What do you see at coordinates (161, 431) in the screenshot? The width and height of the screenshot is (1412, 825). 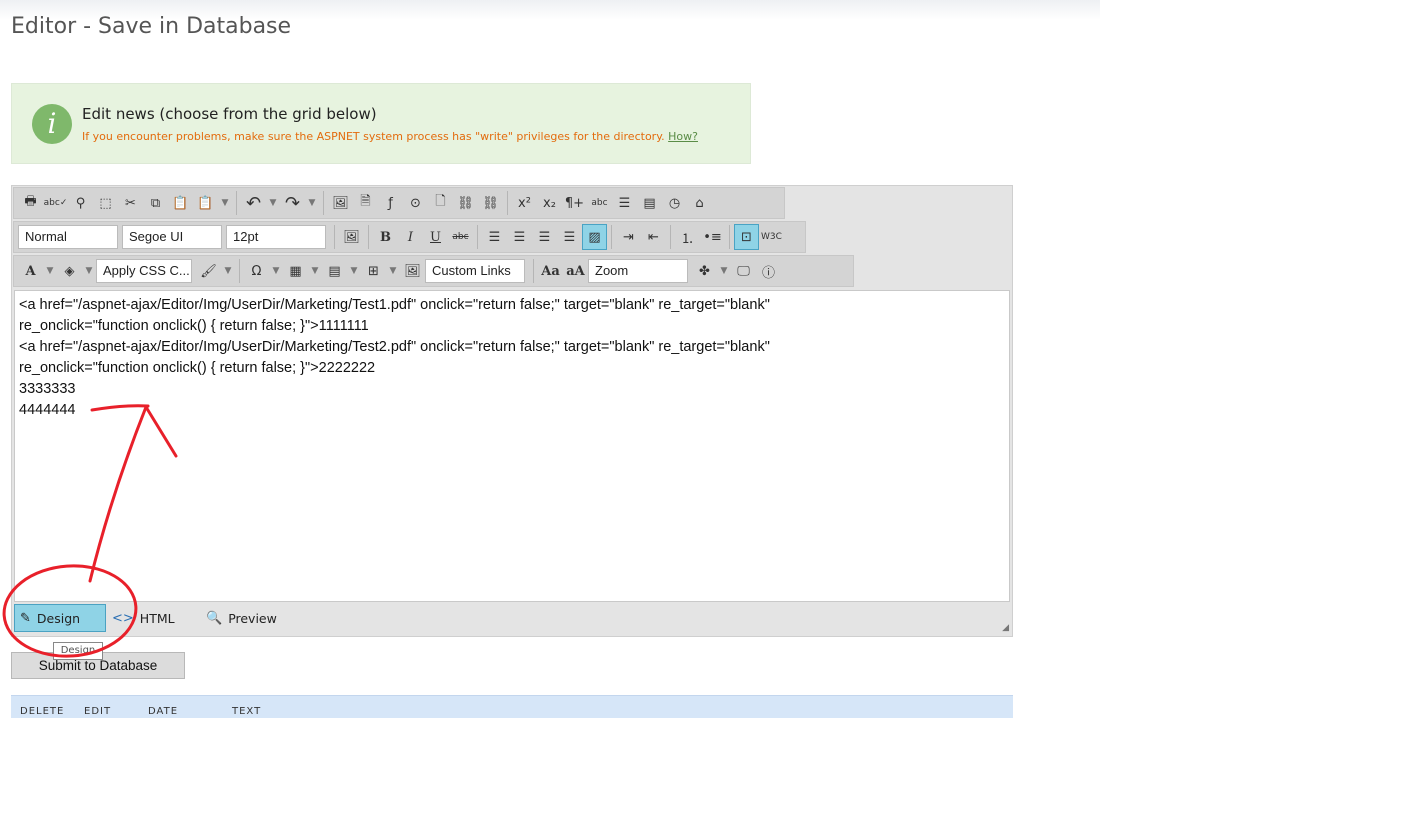 I see `annotation-arrow-head` at bounding box center [161, 431].